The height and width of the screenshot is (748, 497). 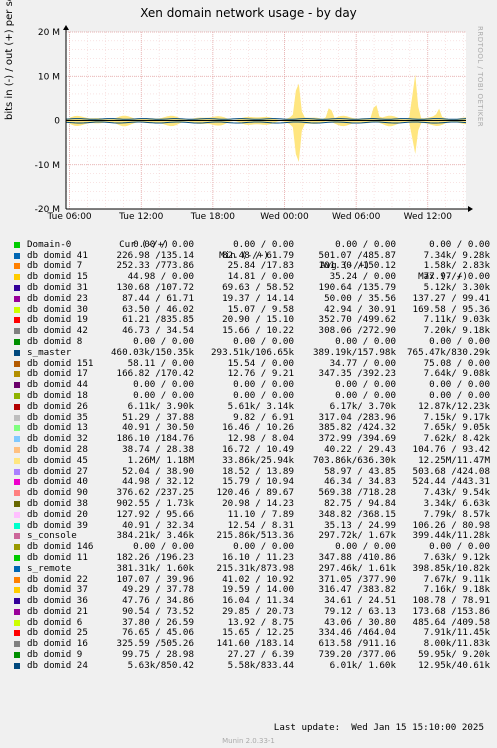 I want to click on legend-max: 7.79k/ 8.57k, so click(x=456, y=514).